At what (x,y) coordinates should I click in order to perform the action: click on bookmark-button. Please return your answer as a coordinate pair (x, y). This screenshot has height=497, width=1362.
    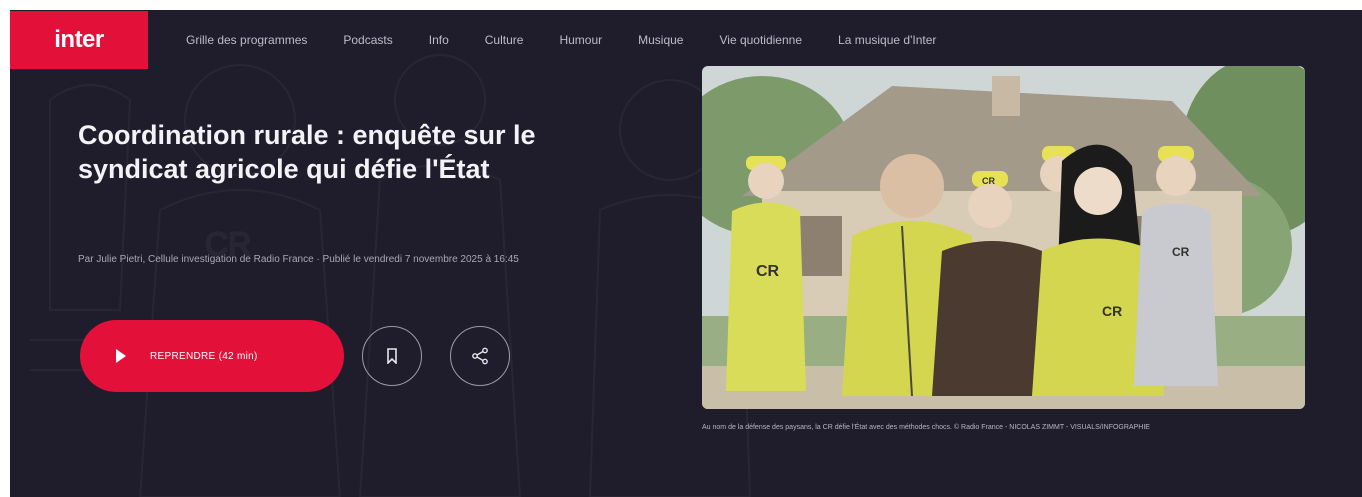
    Looking at the image, I should click on (392, 356).